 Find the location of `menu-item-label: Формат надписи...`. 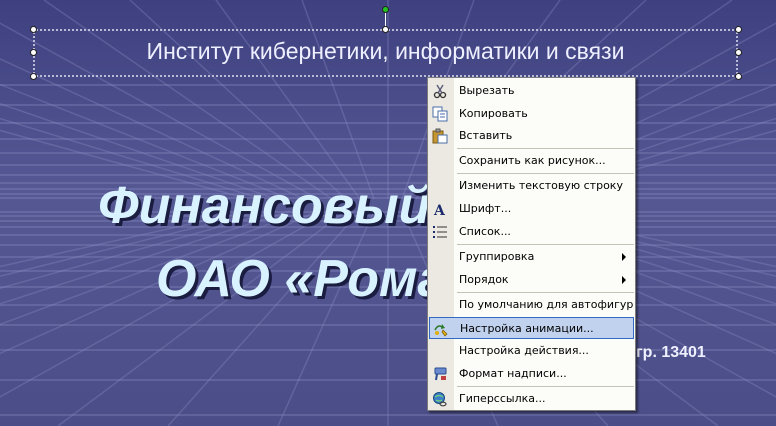

menu-item-label: Формат надписи... is located at coordinates (513, 373).